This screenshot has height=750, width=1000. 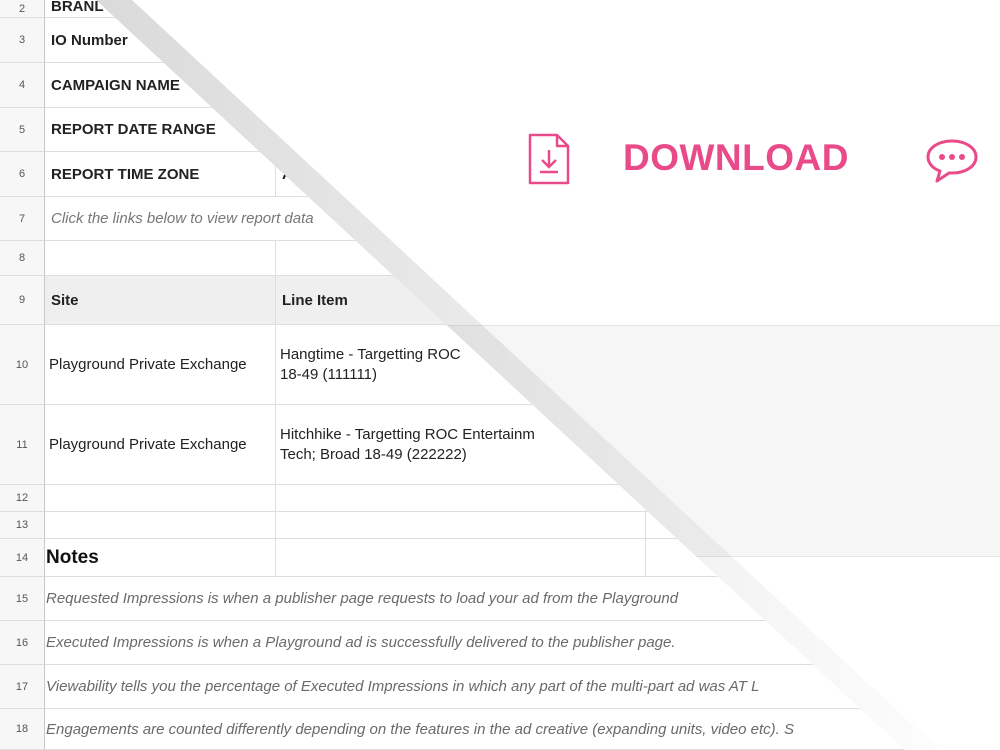 I want to click on row-number: 3, so click(x=22, y=40).